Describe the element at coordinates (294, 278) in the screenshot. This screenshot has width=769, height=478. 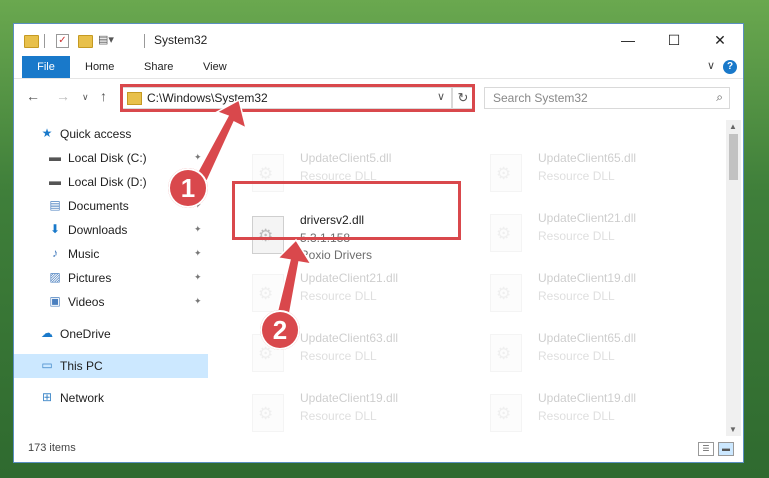
I see `arrow-2-icon` at that location.